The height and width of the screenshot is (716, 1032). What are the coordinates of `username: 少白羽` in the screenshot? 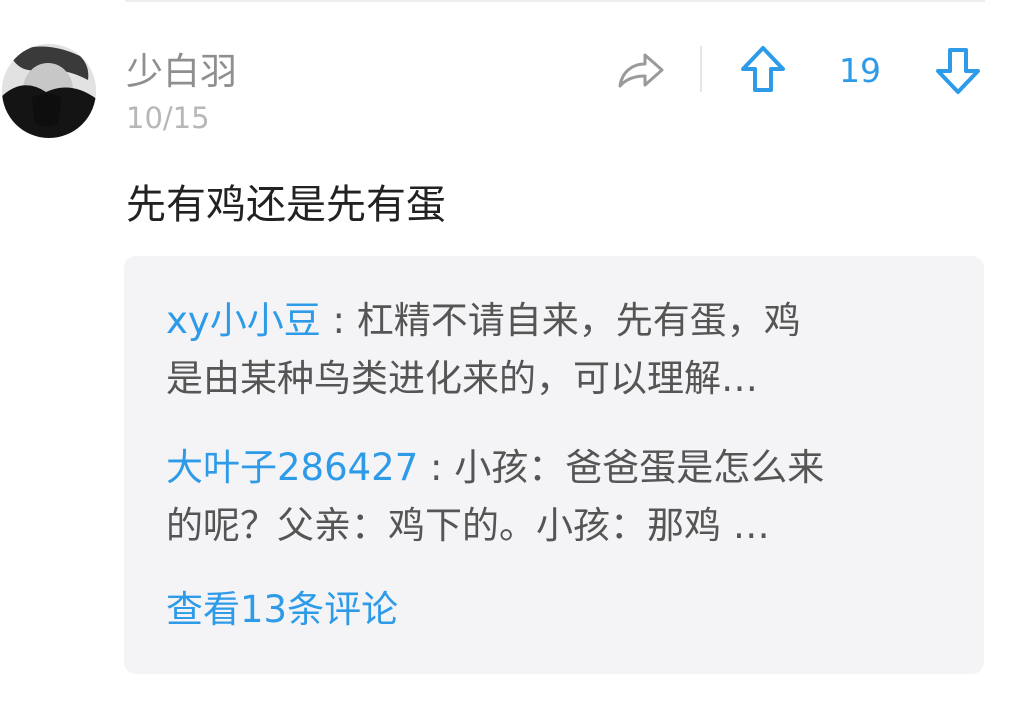 It's located at (181, 72).